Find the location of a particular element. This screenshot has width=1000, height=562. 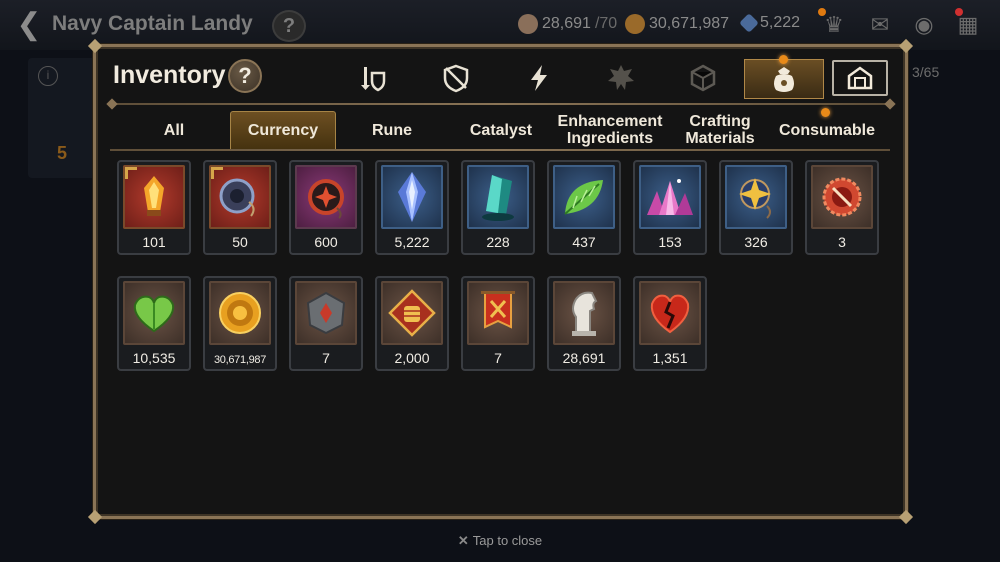

stamina-max: /70 is located at coordinates (606, 23).